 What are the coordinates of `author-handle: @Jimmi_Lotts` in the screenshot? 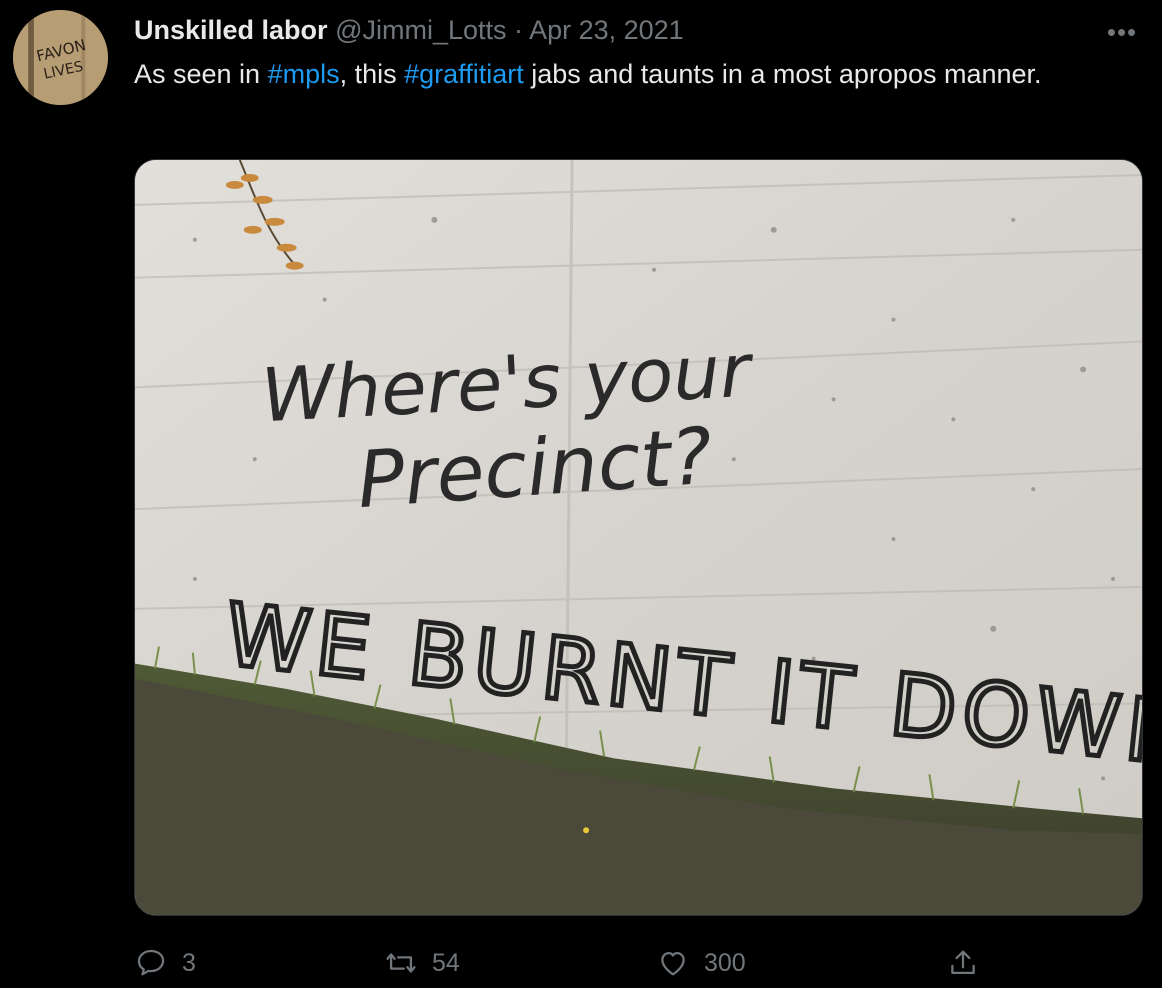 It's located at (420, 30).